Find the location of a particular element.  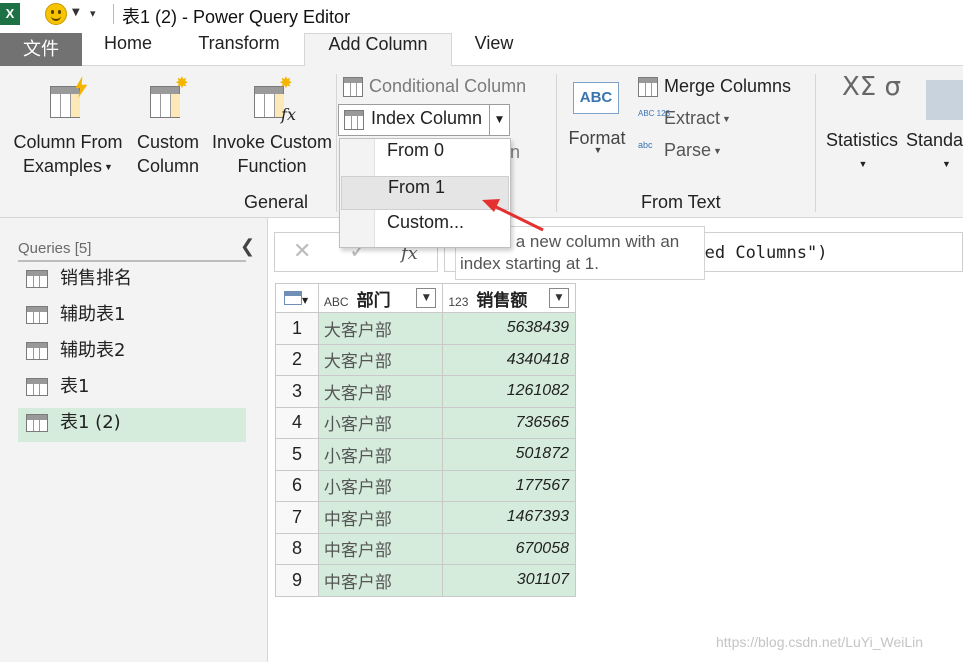

custom-column-button: ✸ Custom Column is located at coordinates (168, 127).